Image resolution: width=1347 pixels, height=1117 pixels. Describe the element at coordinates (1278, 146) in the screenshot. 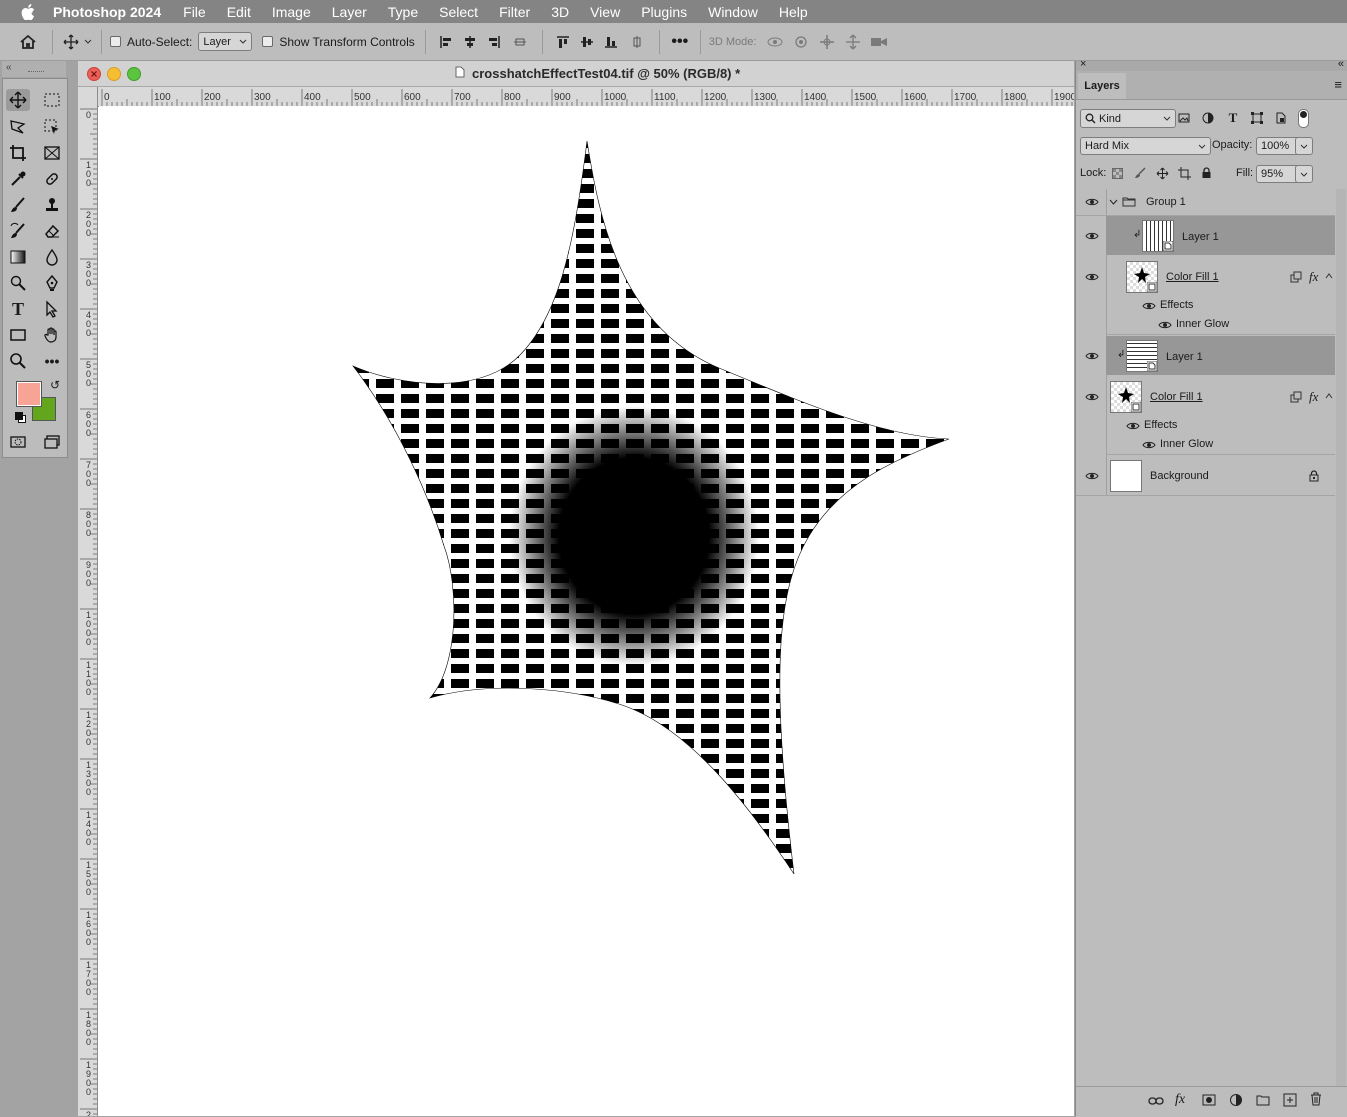

I see `opacity-input: 100%` at that location.